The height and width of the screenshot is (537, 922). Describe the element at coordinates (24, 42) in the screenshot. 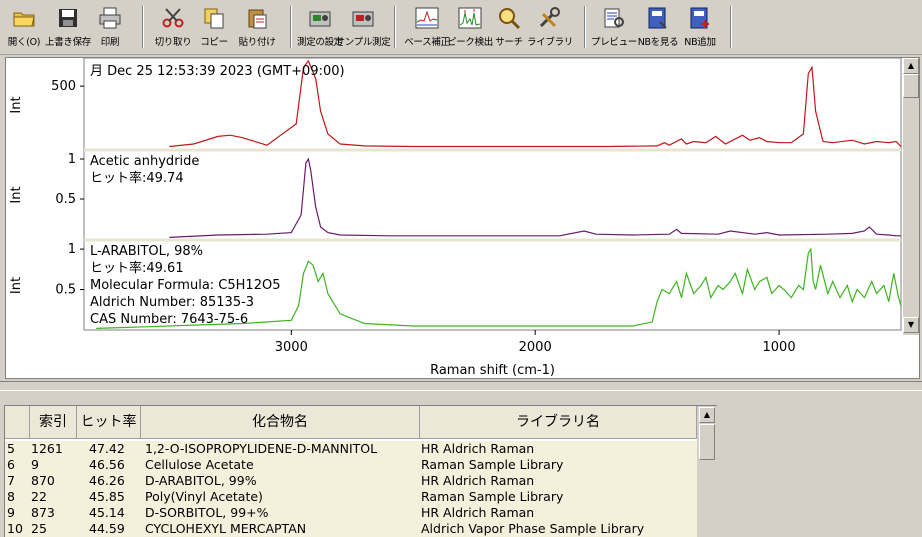

I see `open-label: 開く(O)` at that location.